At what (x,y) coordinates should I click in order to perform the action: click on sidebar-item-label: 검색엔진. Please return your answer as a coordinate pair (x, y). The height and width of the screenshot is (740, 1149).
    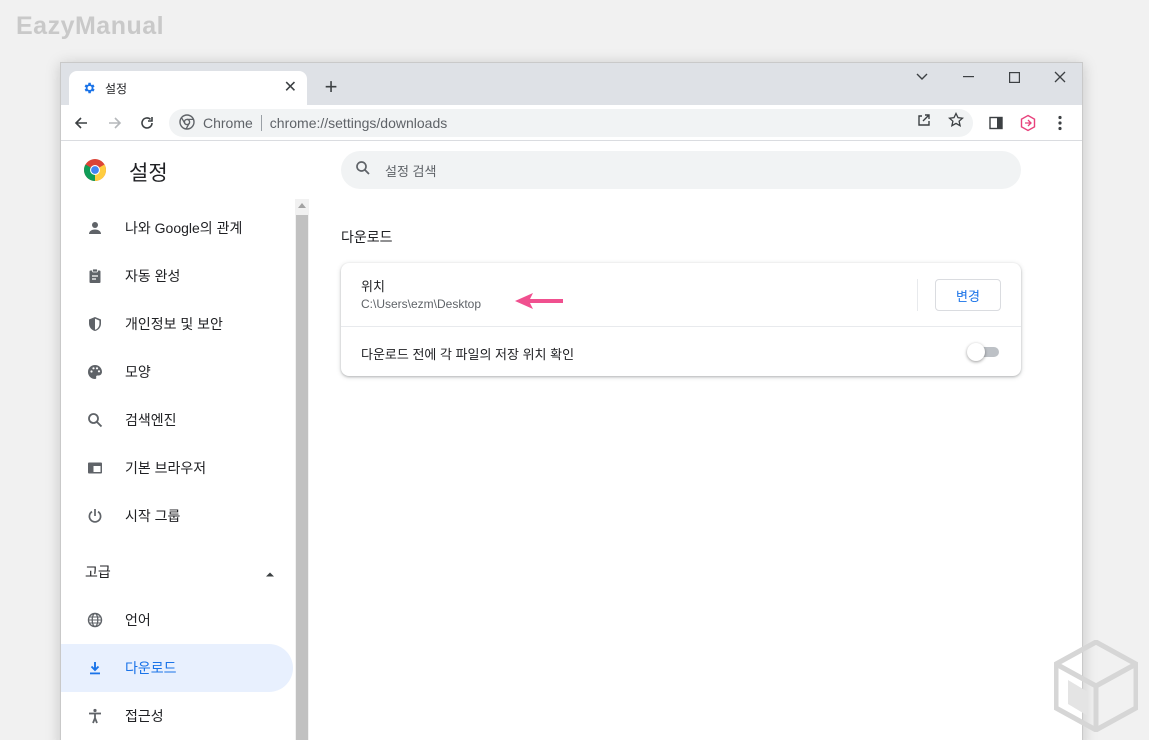
    Looking at the image, I should click on (151, 420).